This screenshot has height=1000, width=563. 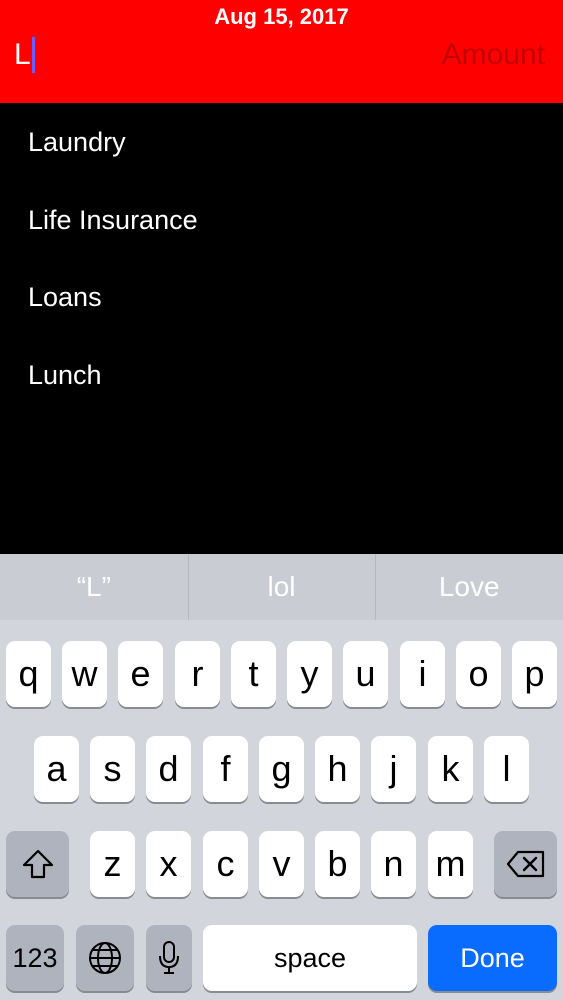 I want to click on key-j: j, so click(x=393, y=769).